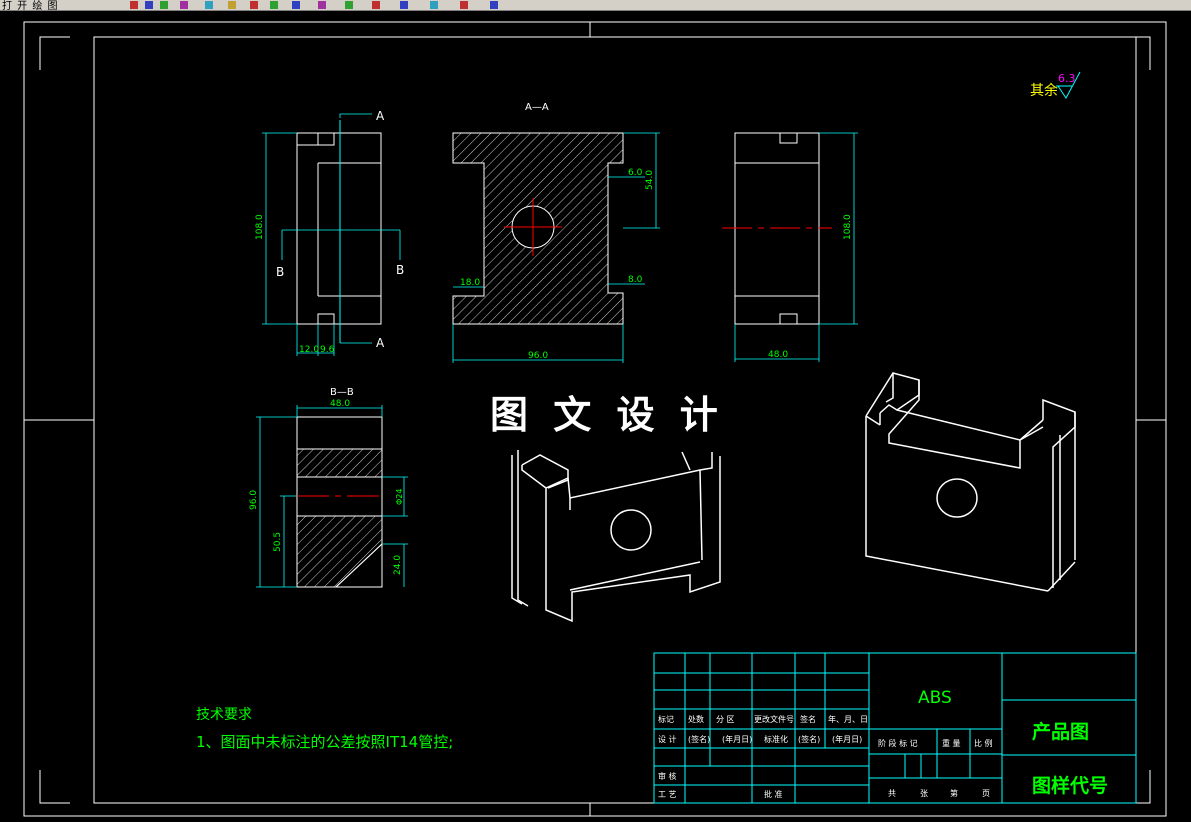 This screenshot has height=822, width=1191. What do you see at coordinates (760, 739) in the screenshot?
I see `title-block-row-design: 设 计 (签名) (年月日) 标准化 (签名) (年月日)` at bounding box center [760, 739].